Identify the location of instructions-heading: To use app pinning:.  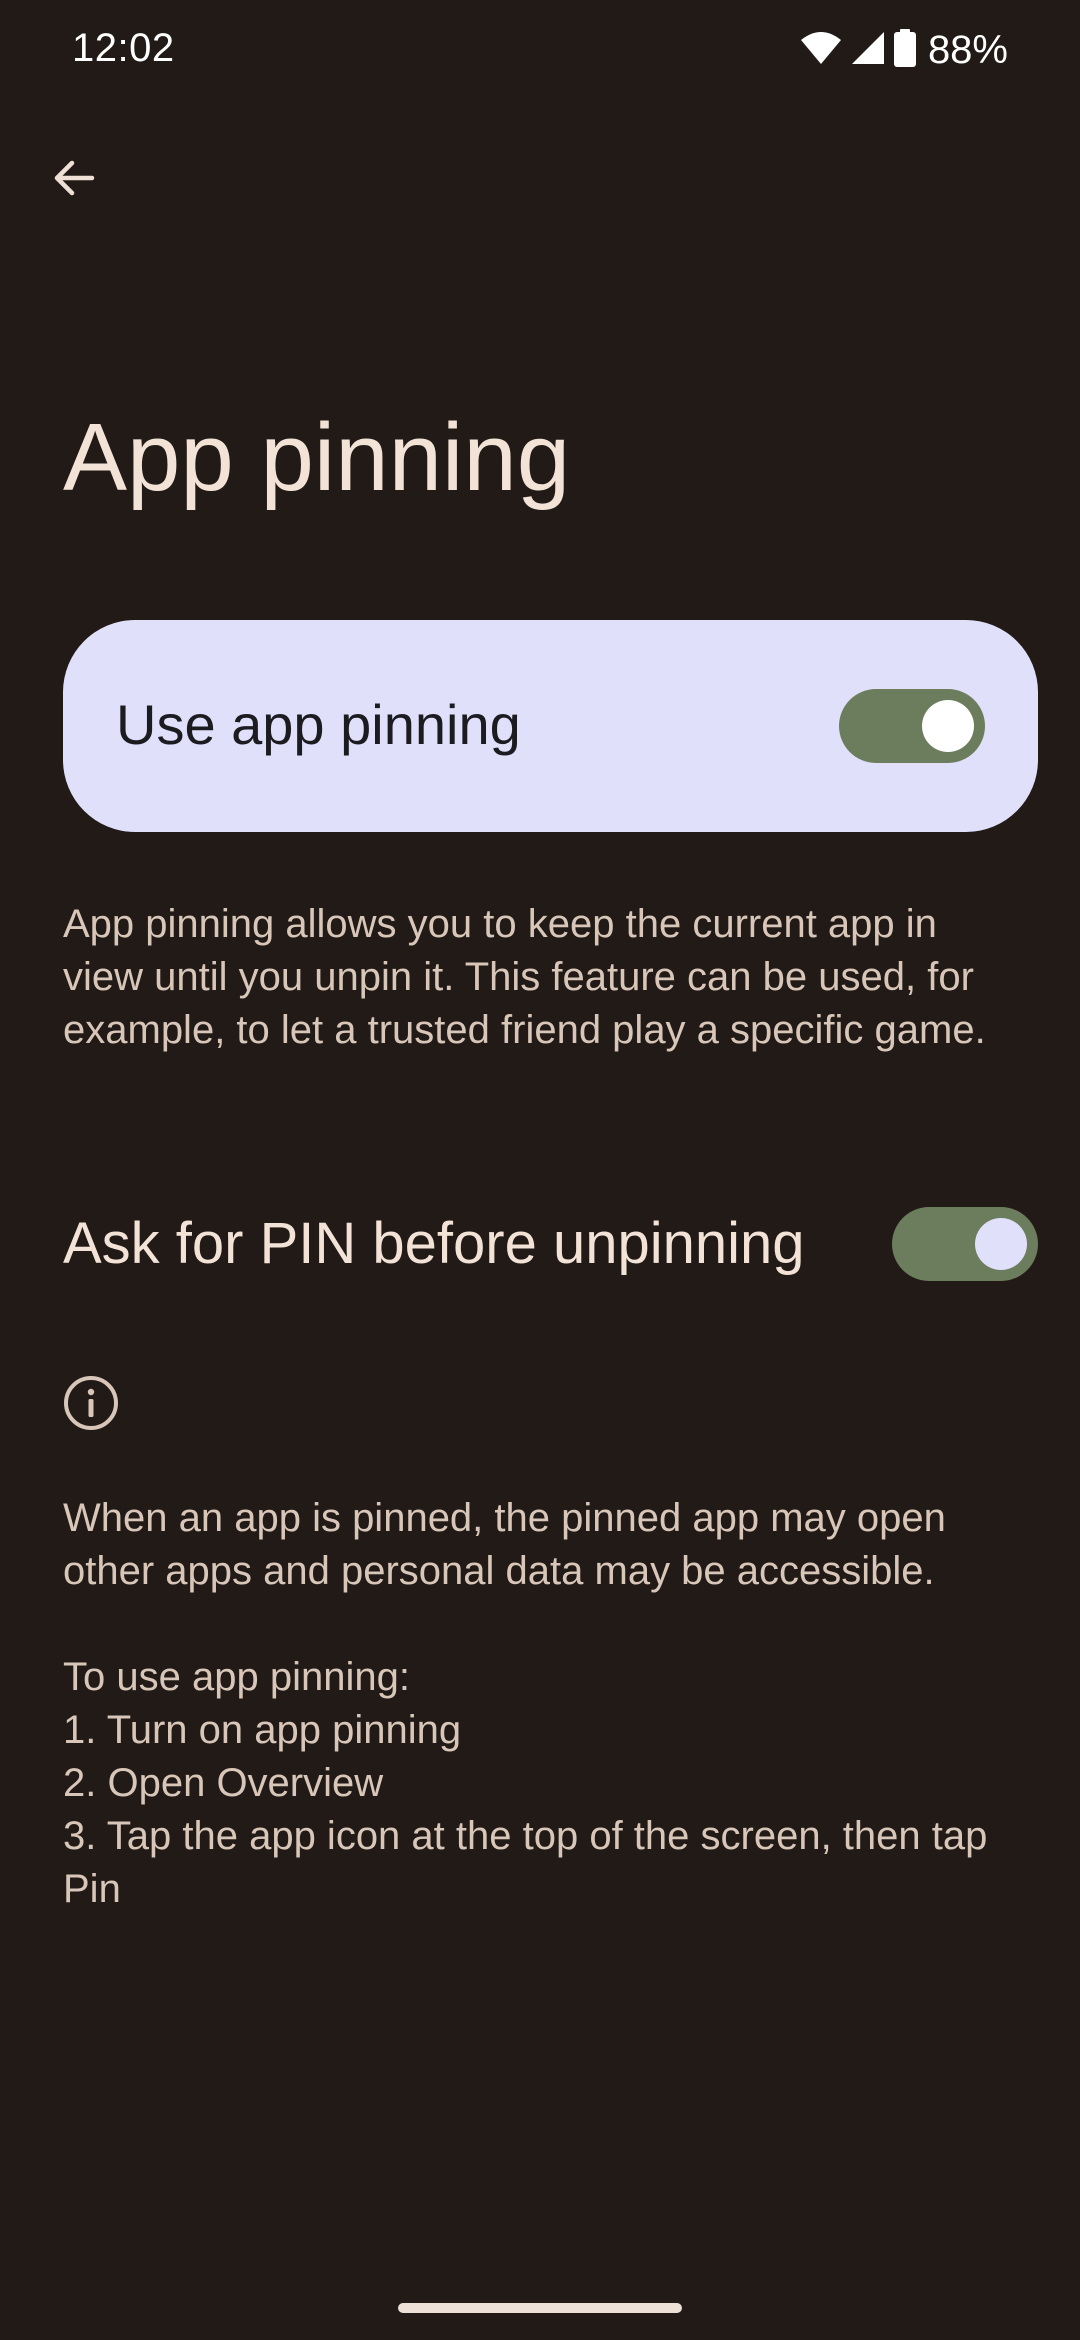
(236, 1677).